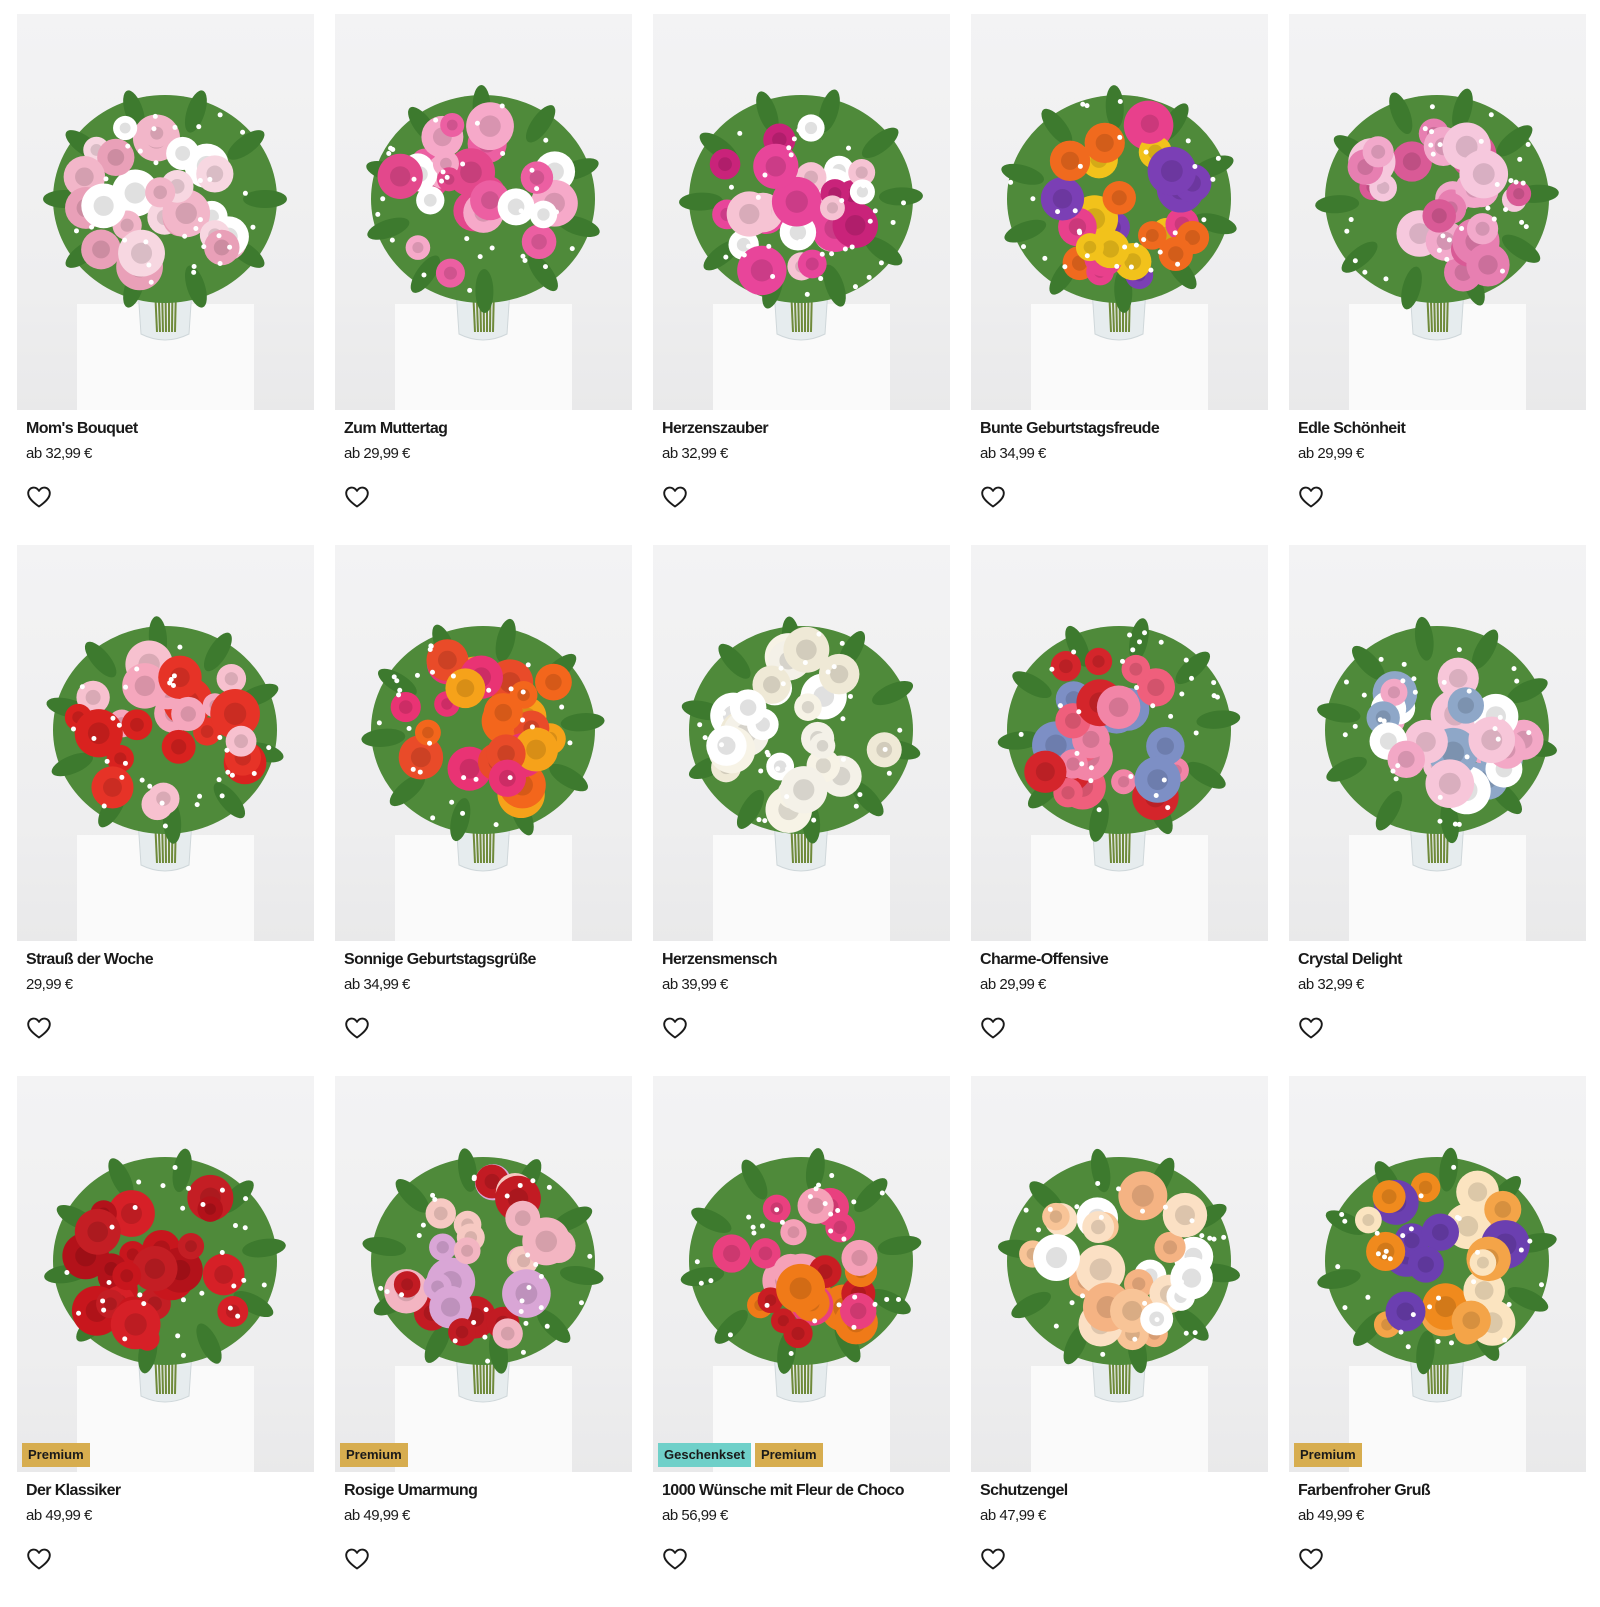  What do you see at coordinates (82, 429) in the screenshot?
I see `product-title: Mom's Bouquet` at bounding box center [82, 429].